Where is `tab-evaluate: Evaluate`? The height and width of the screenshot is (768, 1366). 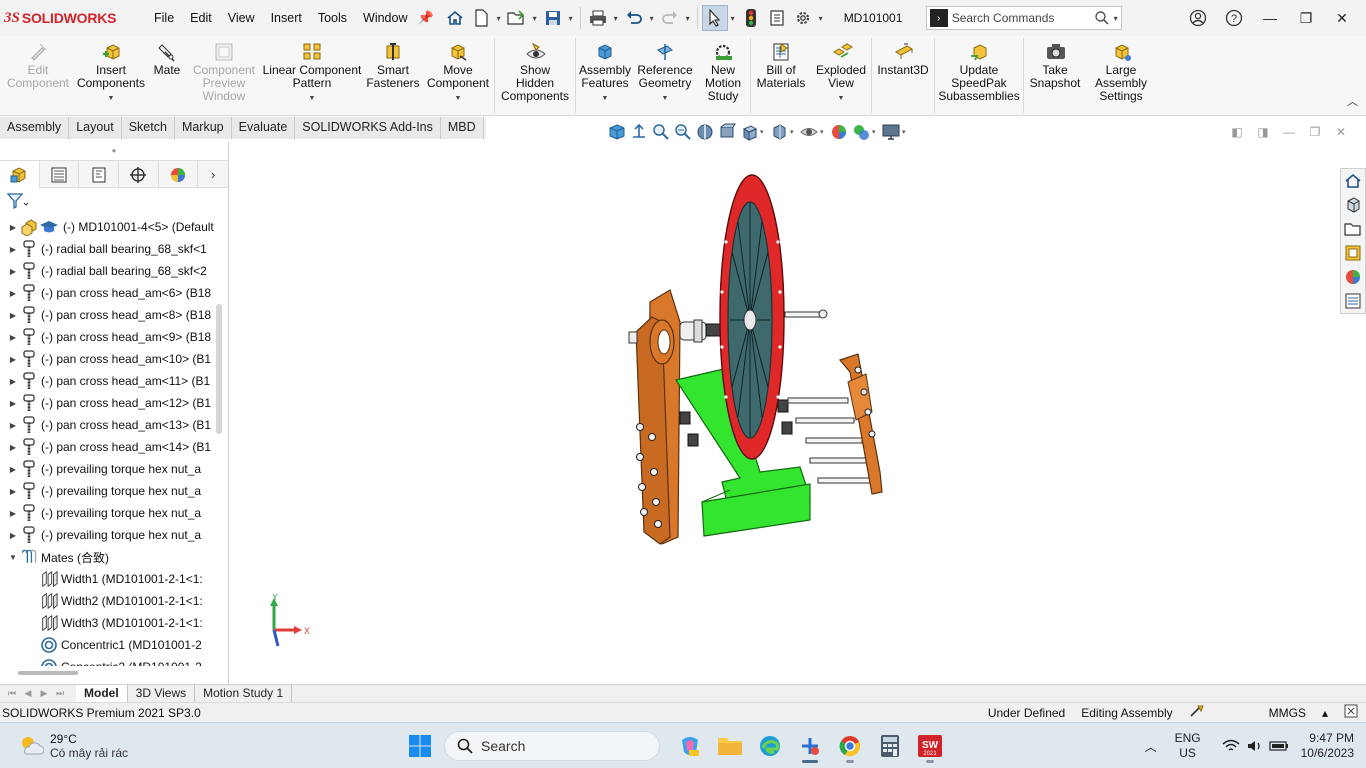
tab-evaluate: Evaluate is located at coordinates (263, 128).